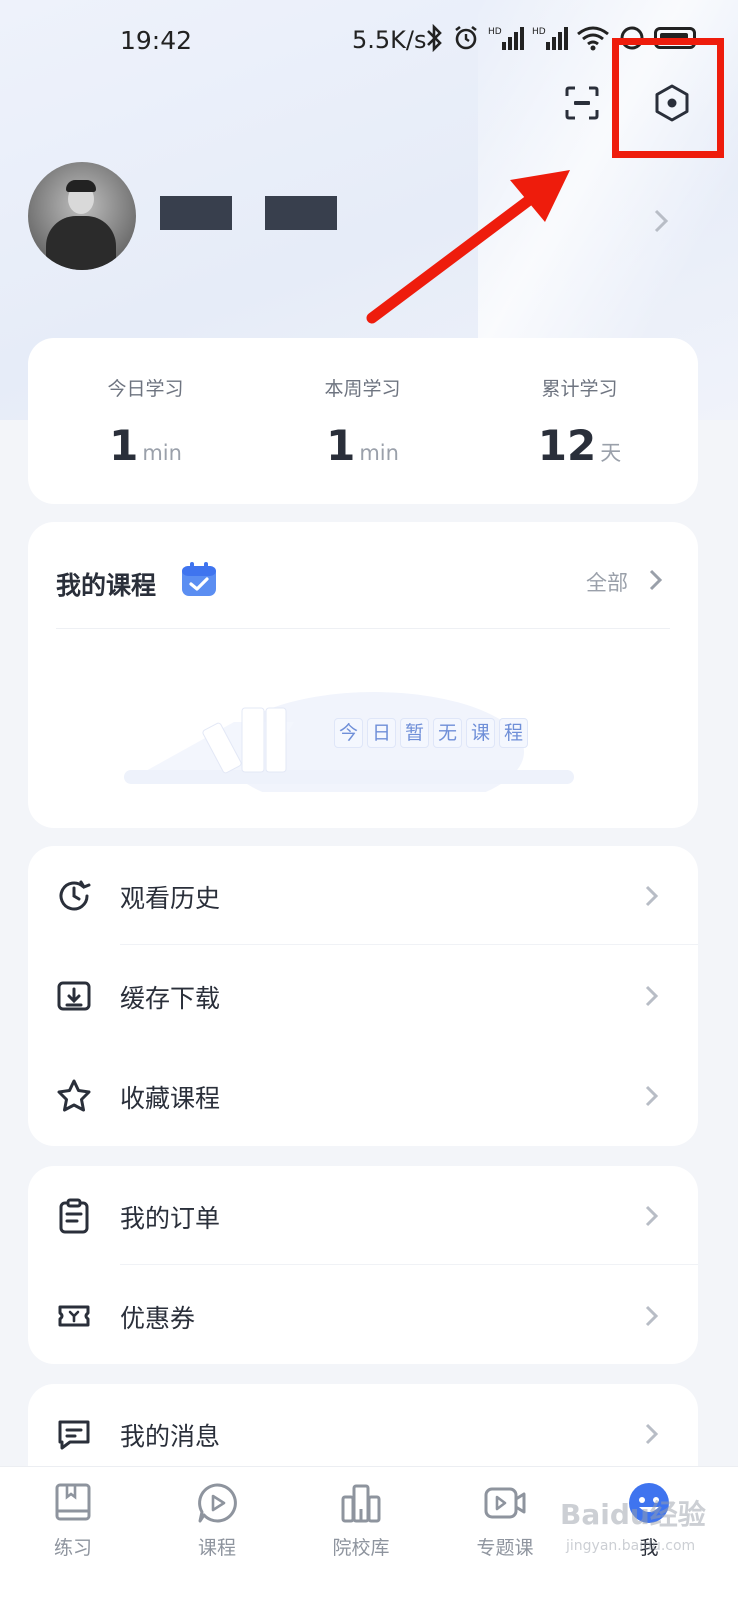  I want to click on annotation-highlight-box, so click(668, 98).